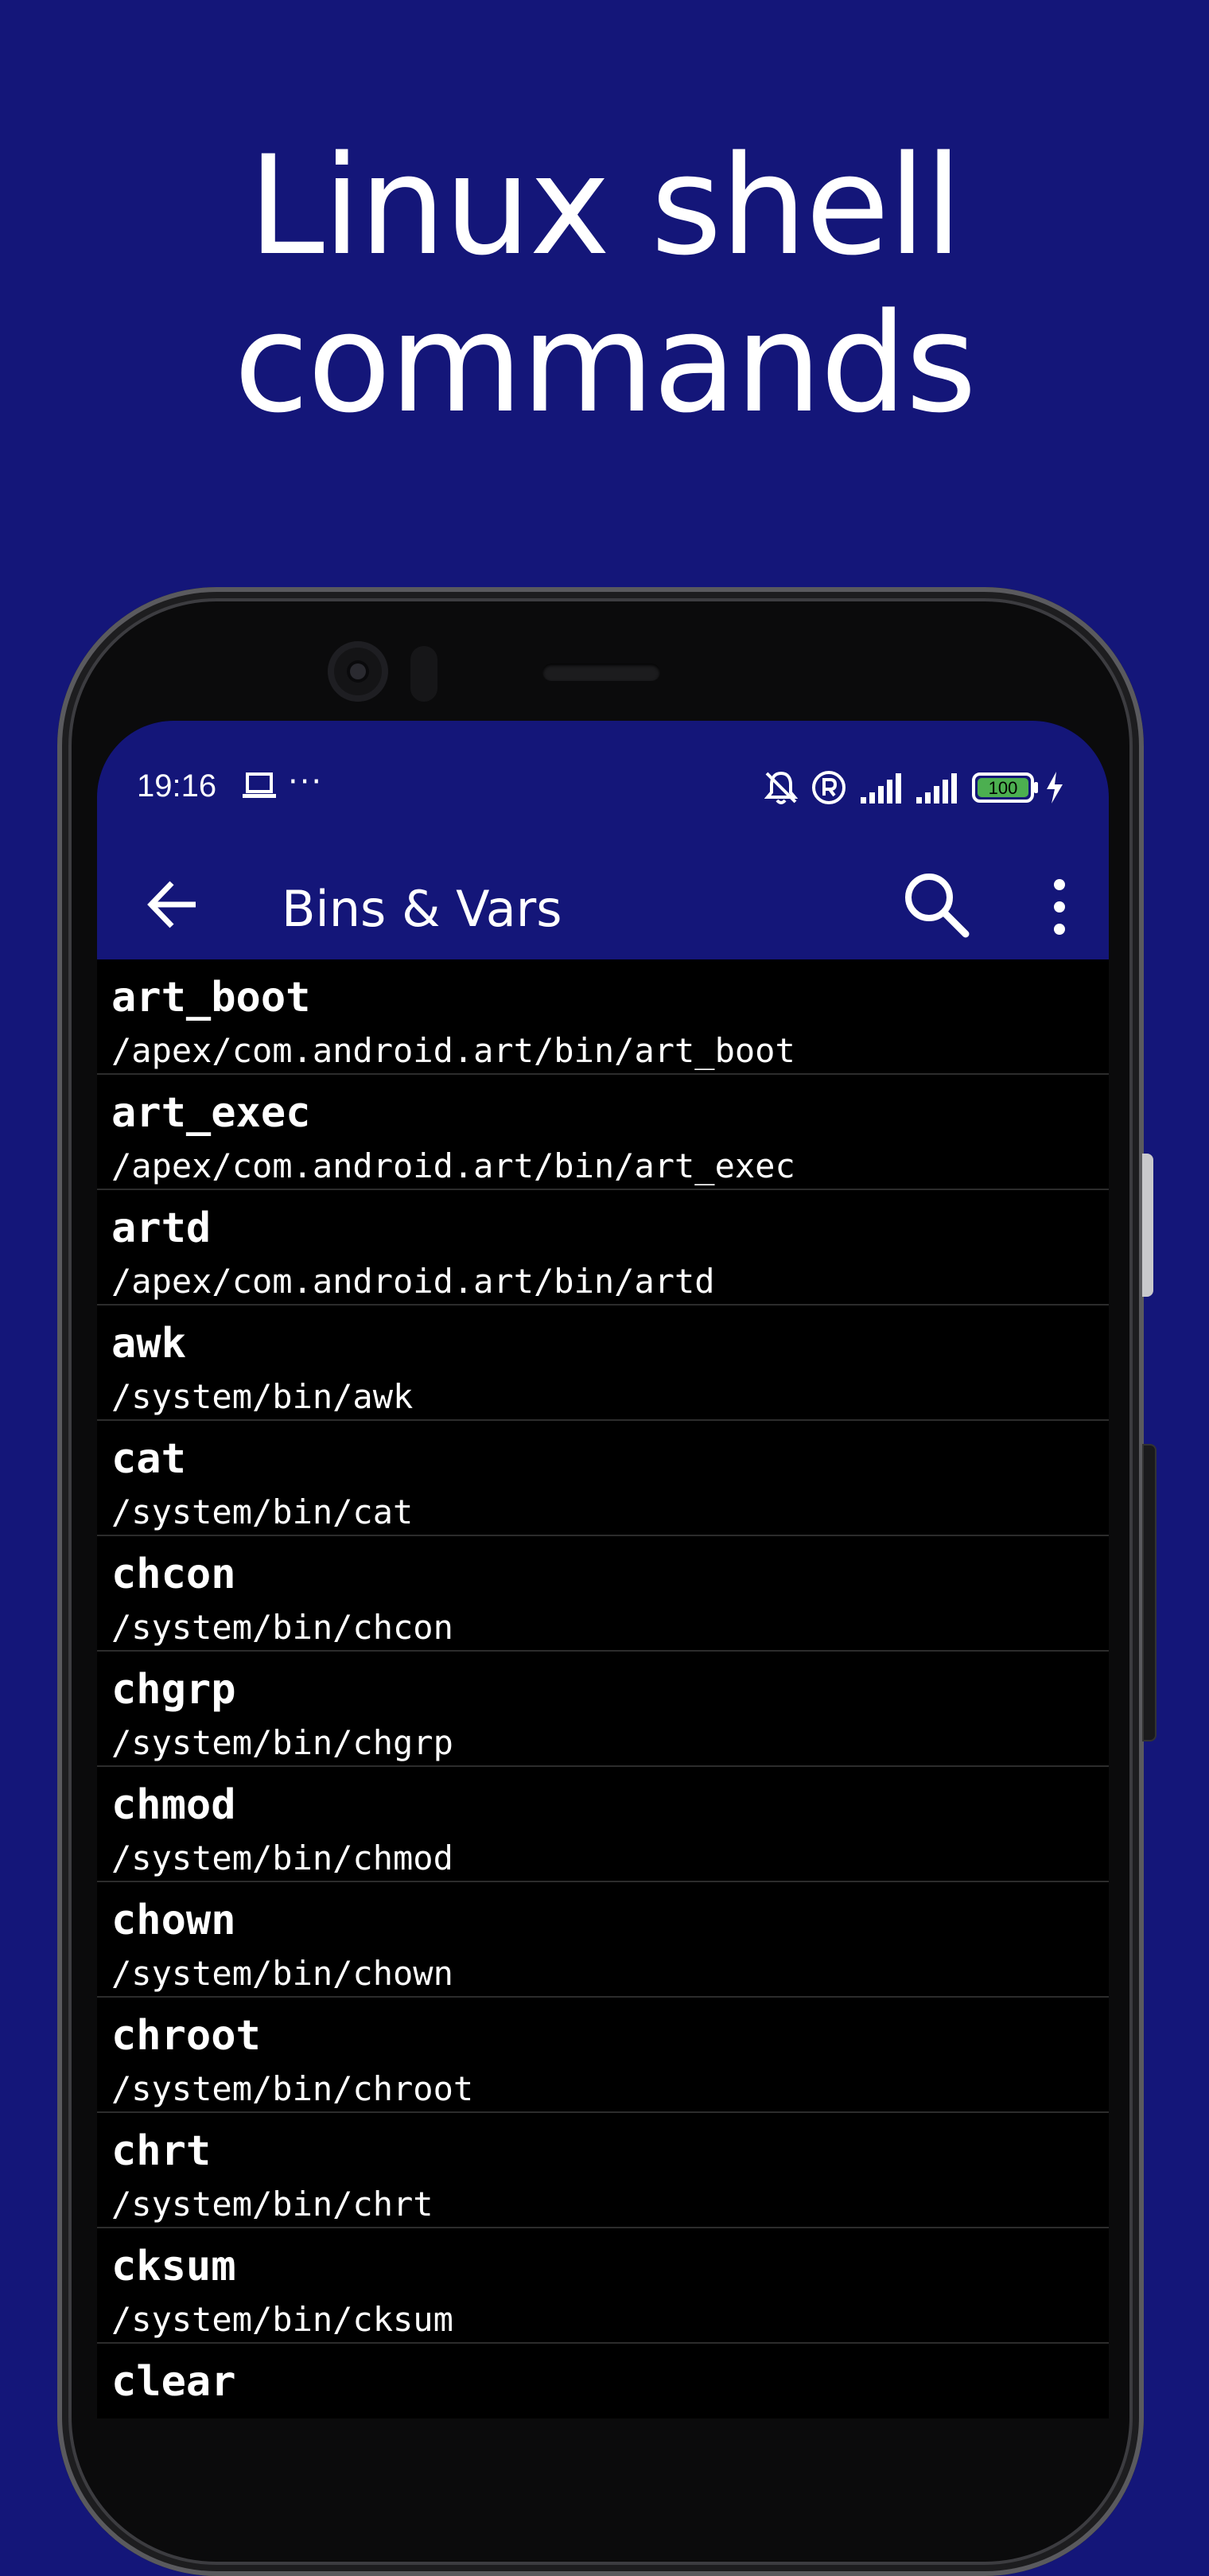 This screenshot has height=2576, width=1209. What do you see at coordinates (603, 1940) in the screenshot?
I see `list-item: chown/system/bin/chown` at bounding box center [603, 1940].